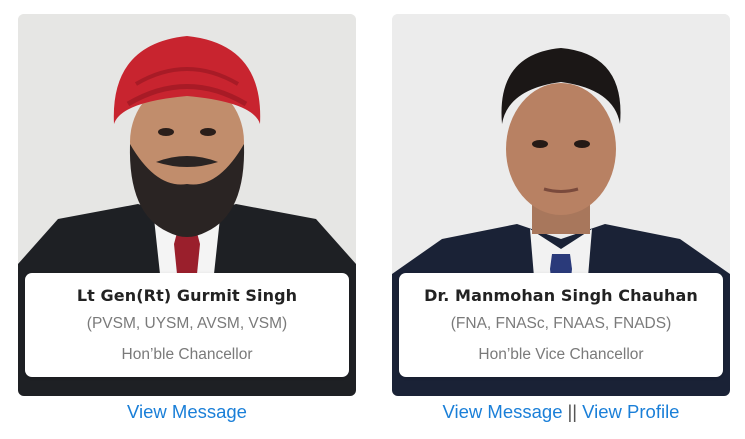 The image size is (745, 439). Describe the element at coordinates (187, 354) in the screenshot. I see `chancellor-role: Hon’ble Chancellor` at that location.